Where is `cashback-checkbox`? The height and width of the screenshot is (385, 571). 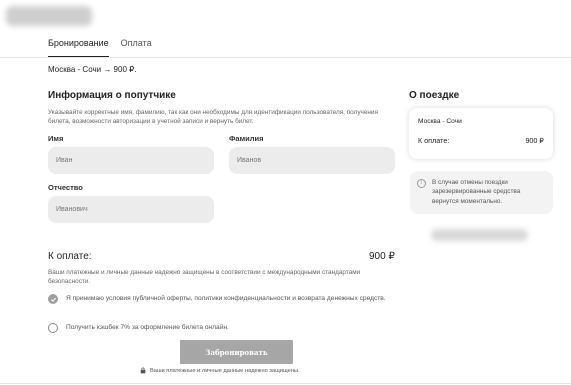 cashback-checkbox is located at coordinates (53, 328).